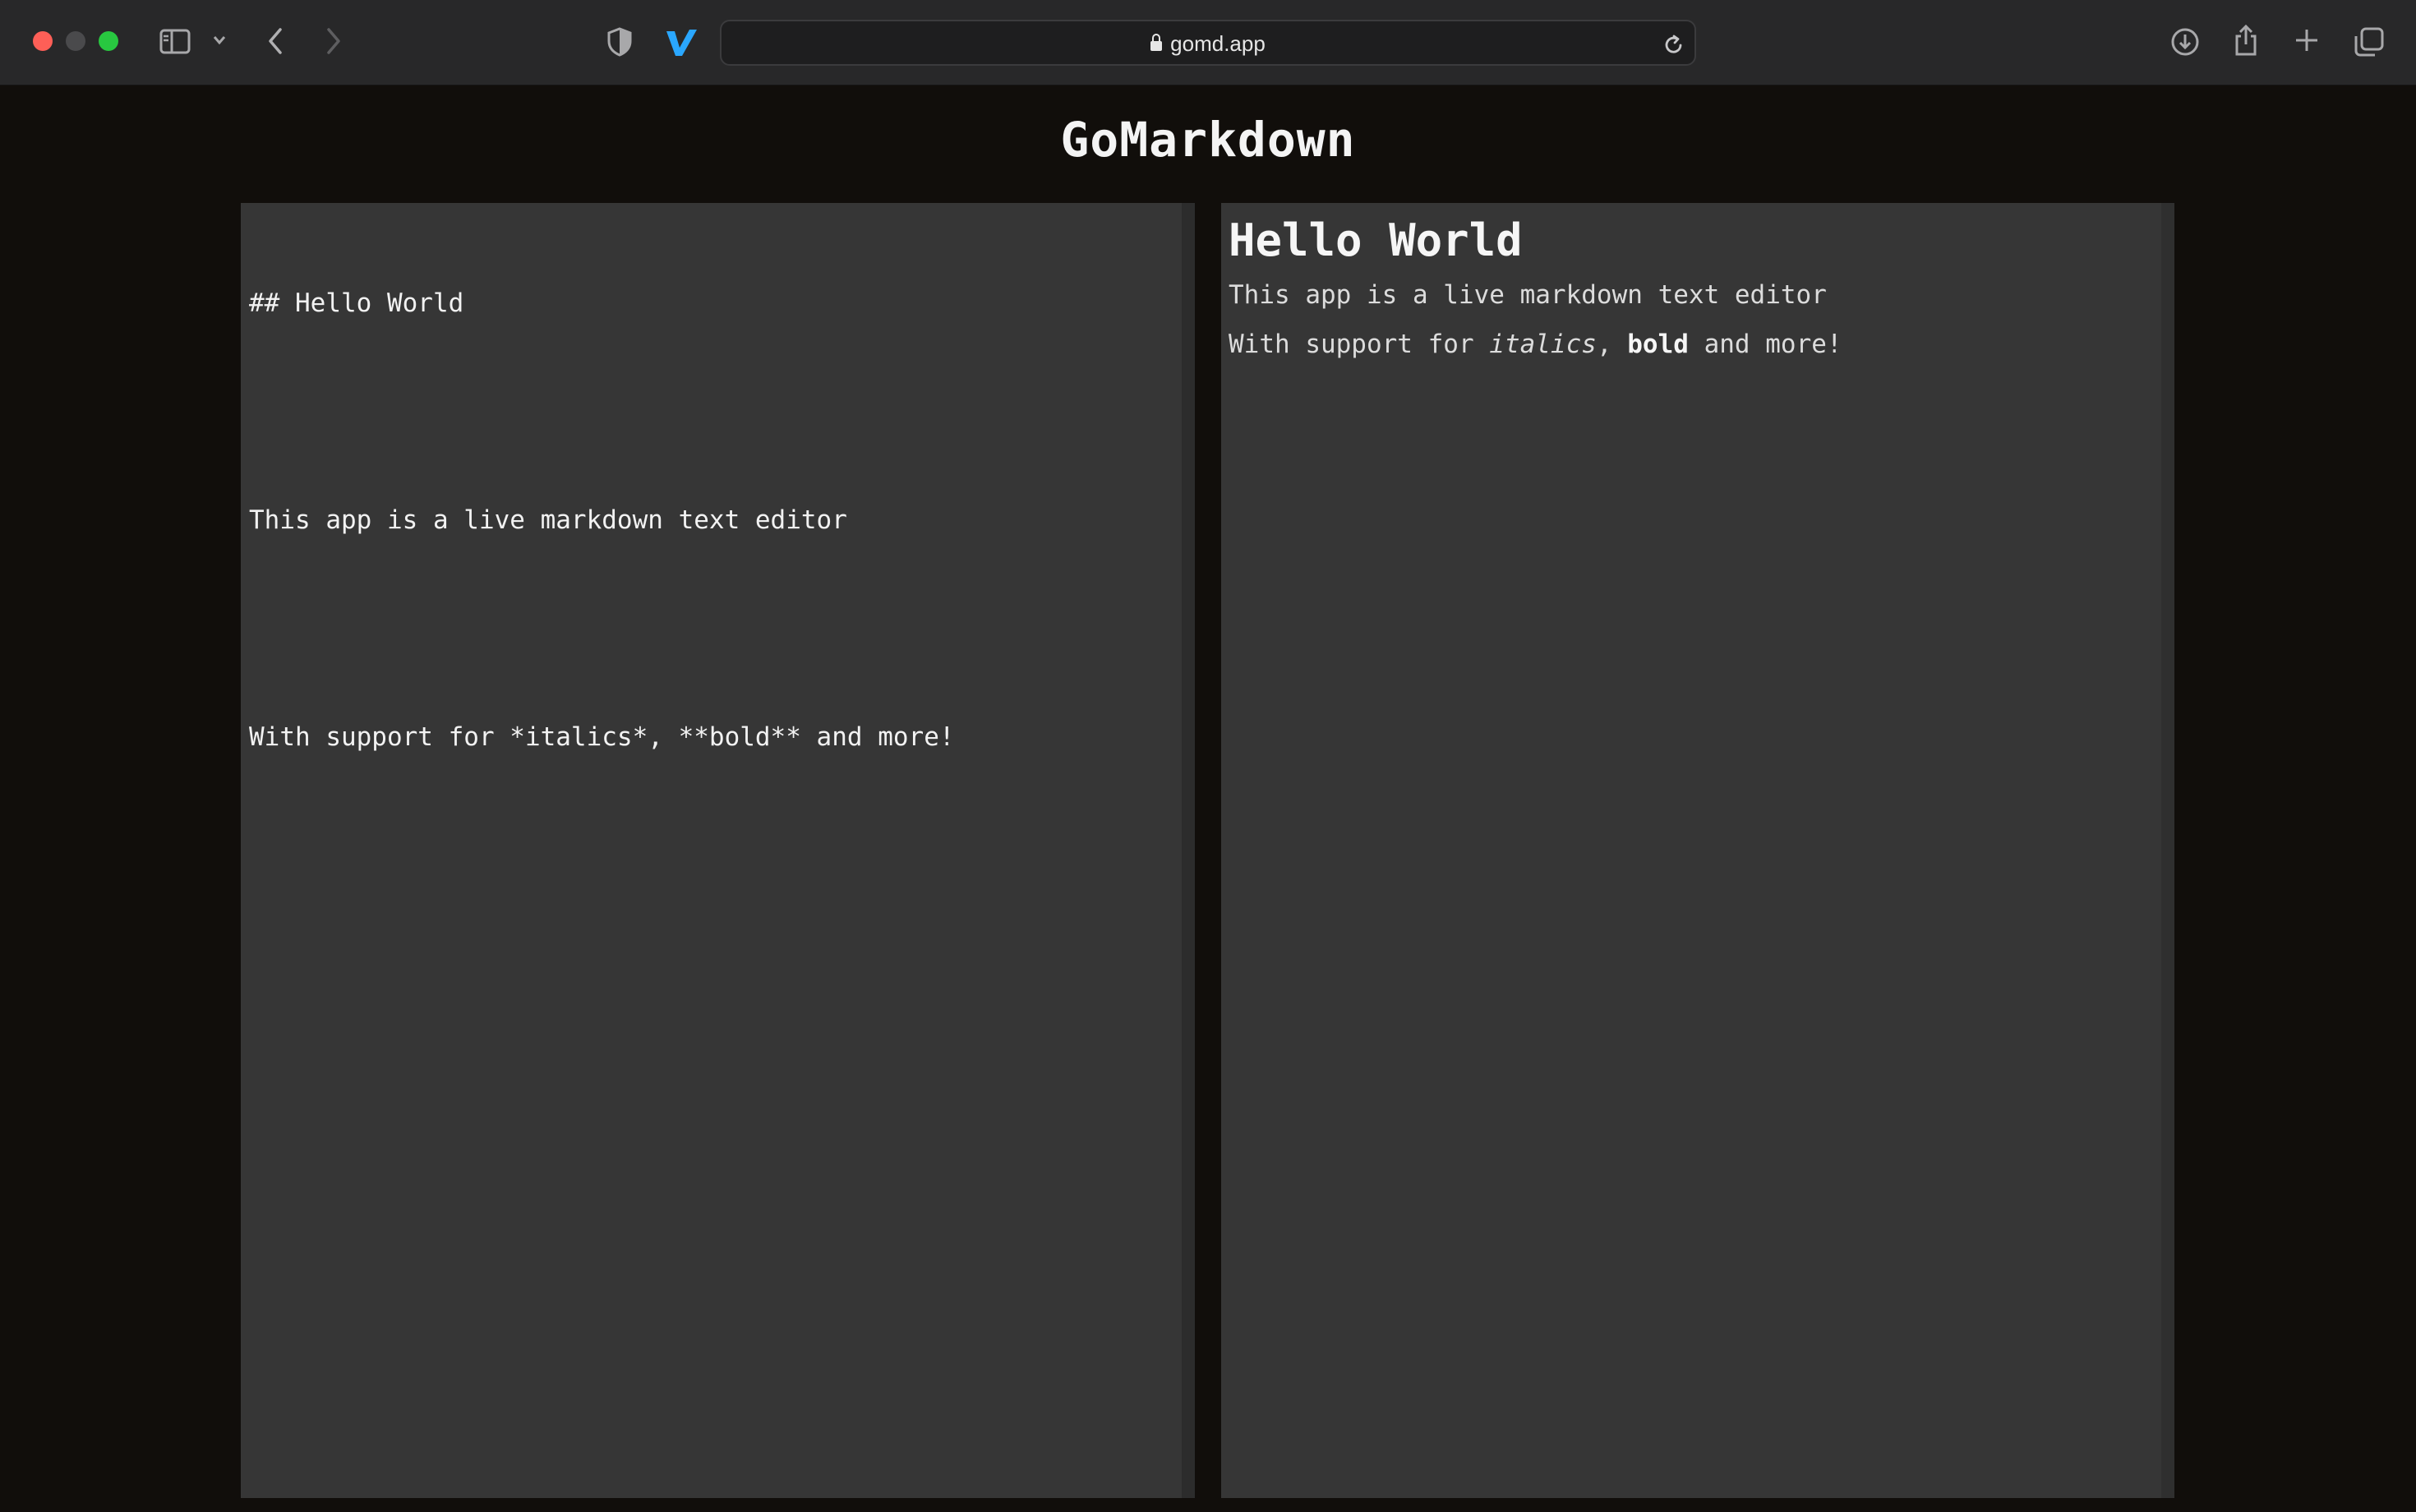 The image size is (2416, 1512). I want to click on maximize-window-button, so click(109, 41).